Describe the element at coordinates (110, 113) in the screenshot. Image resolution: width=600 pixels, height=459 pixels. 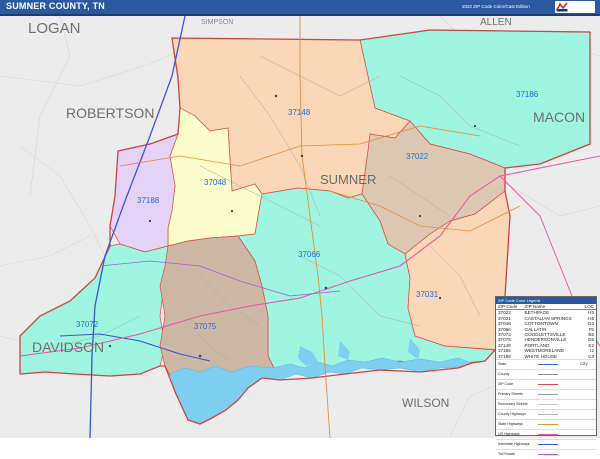
I see `neighbor-label-robertson: ROBERTSON` at that location.